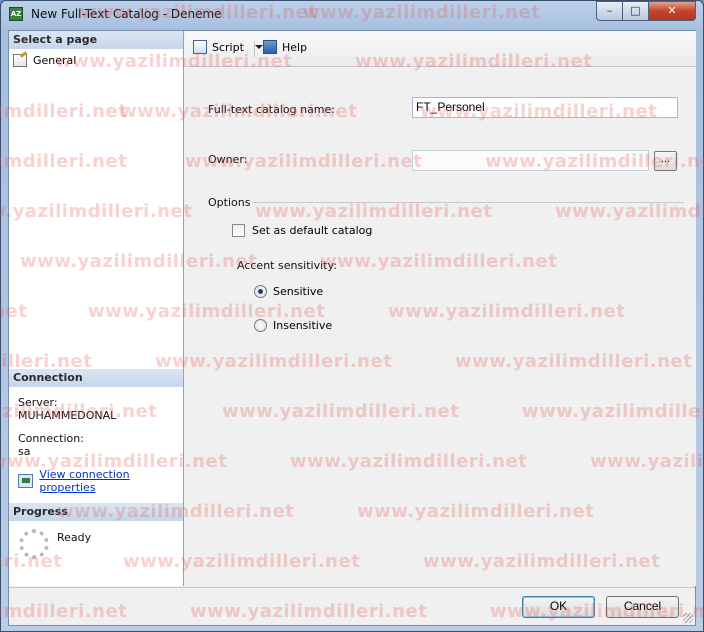  I want to click on owner-input, so click(530, 160).